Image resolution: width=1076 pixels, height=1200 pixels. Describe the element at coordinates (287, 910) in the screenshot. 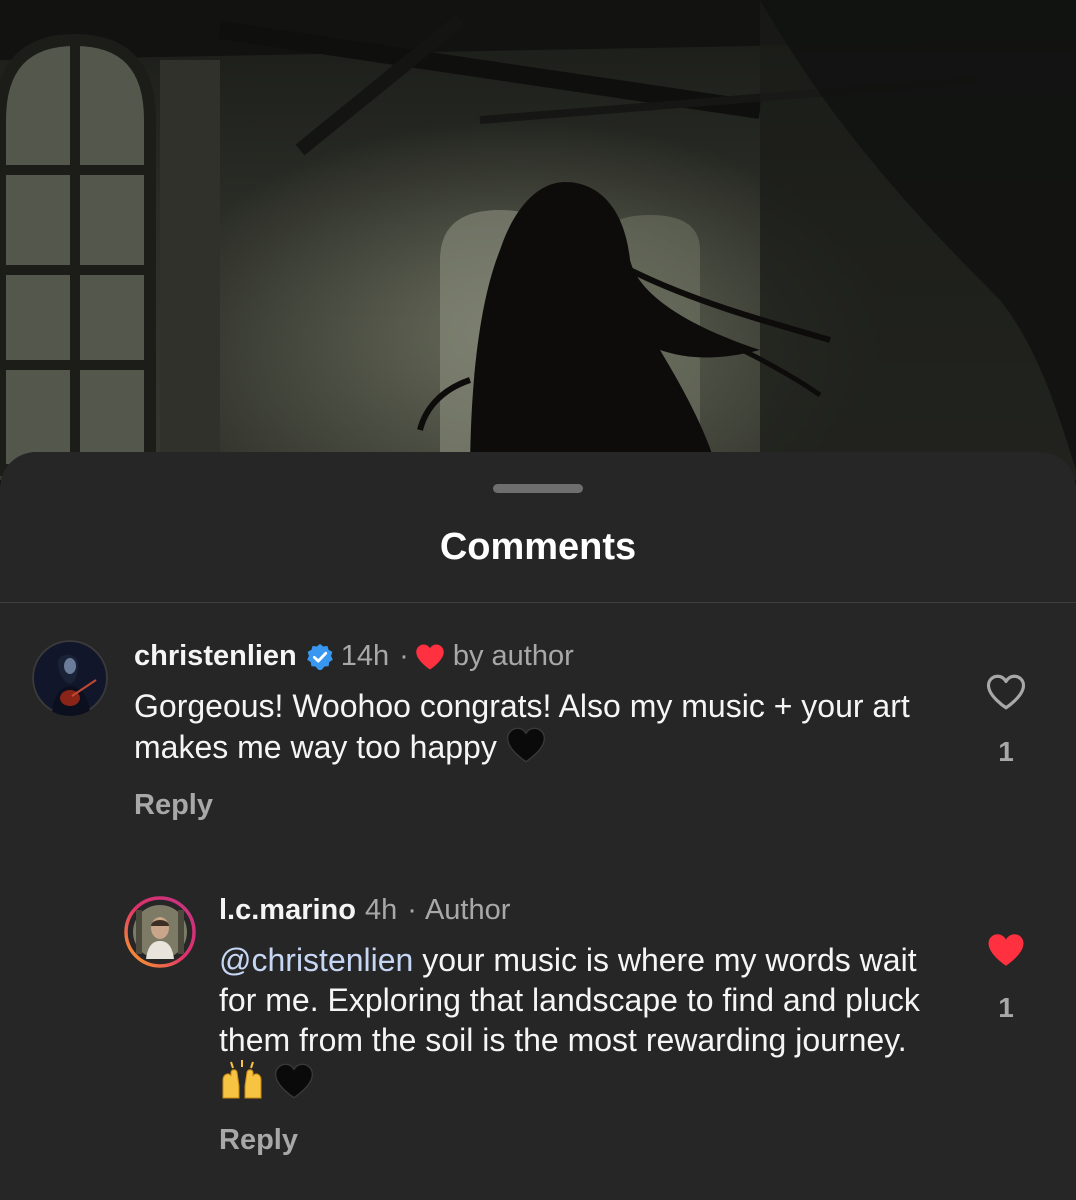

I see `username: l.c.marino` at that location.